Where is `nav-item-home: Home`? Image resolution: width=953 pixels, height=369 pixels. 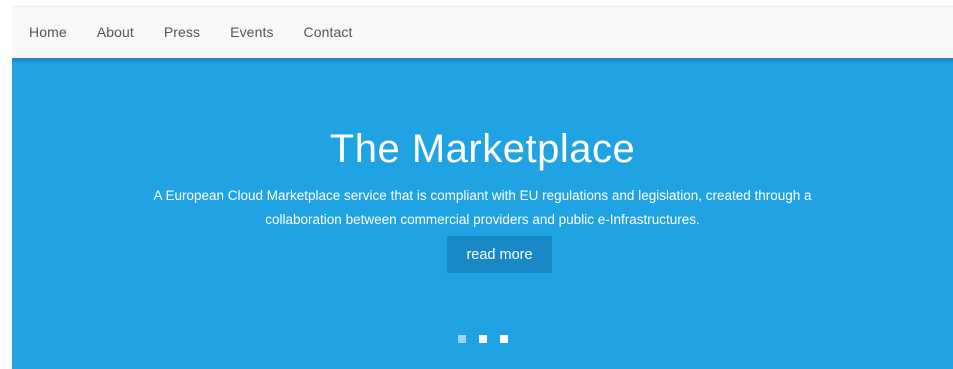
nav-item-home: Home is located at coordinates (48, 32).